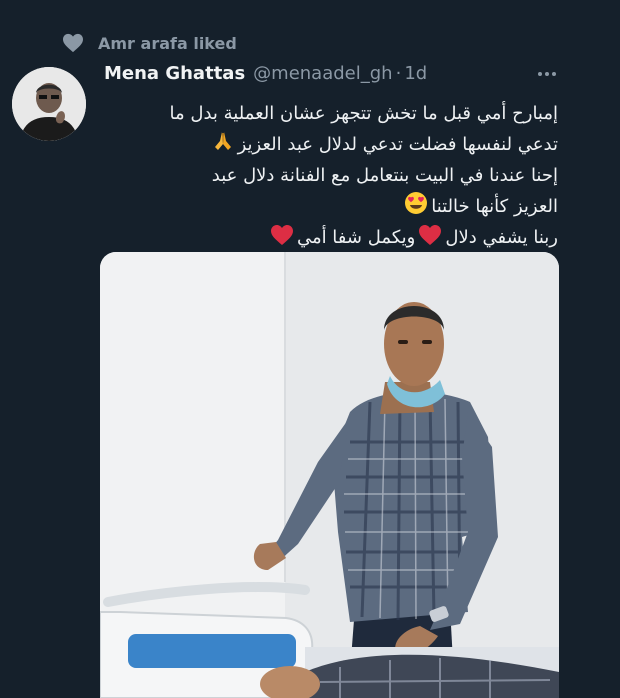 The height and width of the screenshot is (698, 620). I want to click on social-context: Amr arafa liked, so click(149, 43).